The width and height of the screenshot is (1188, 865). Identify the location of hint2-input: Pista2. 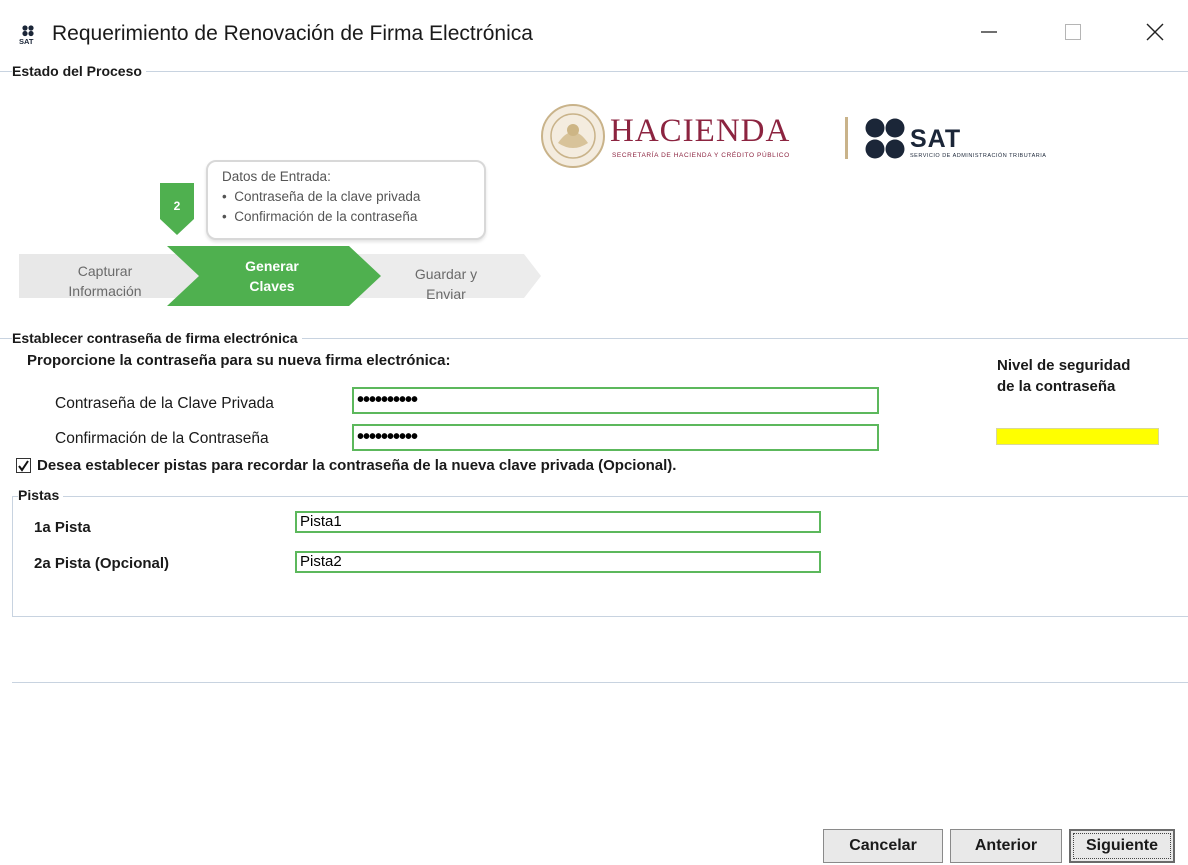
(558, 562).